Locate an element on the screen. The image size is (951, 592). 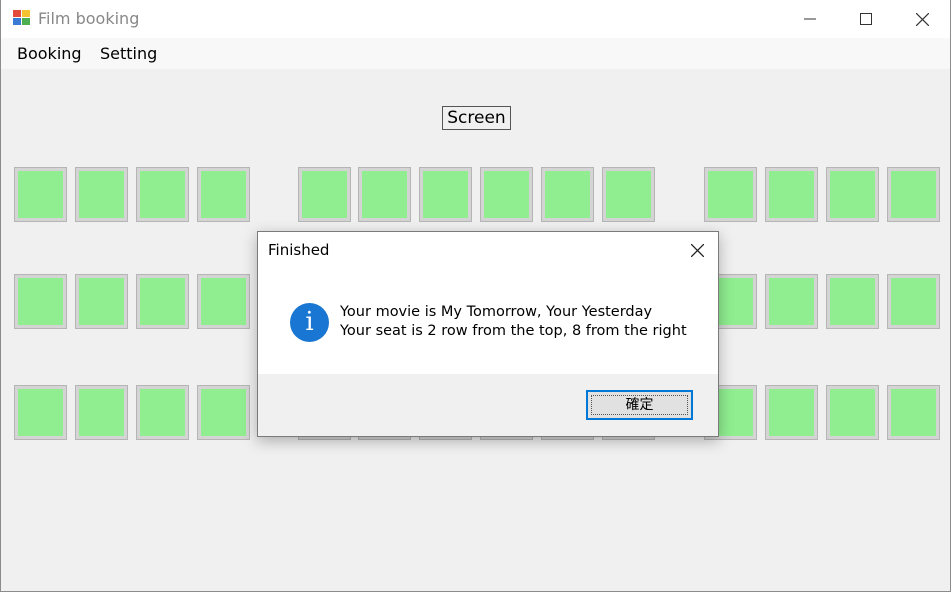
menu-booking: Booking is located at coordinates (49, 53).